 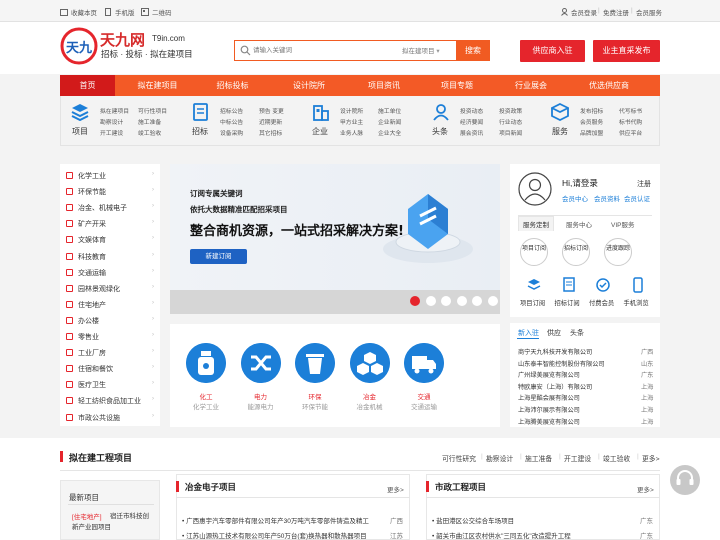 What do you see at coordinates (282, 520) in the screenshot?
I see `project-item: • 广西惠宇汽车零部件有限公司年产30万吨汽车零部件铸造及精工` at bounding box center [282, 520].